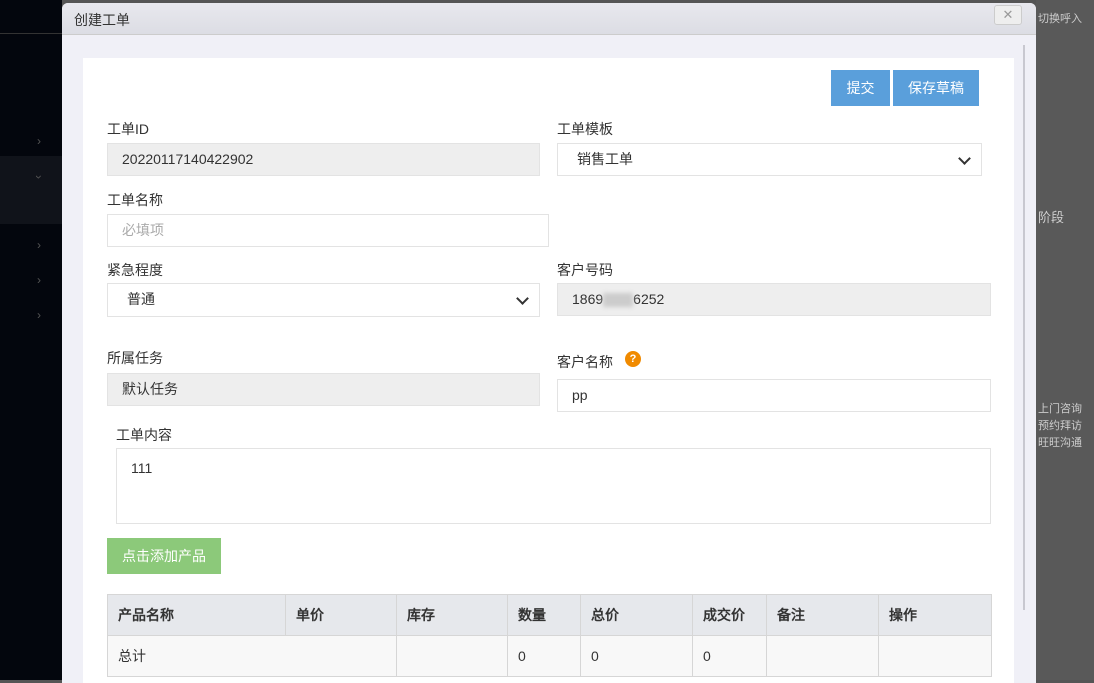 This screenshot has width=1094, height=683. I want to click on phone-prefix: 1869, so click(588, 299).